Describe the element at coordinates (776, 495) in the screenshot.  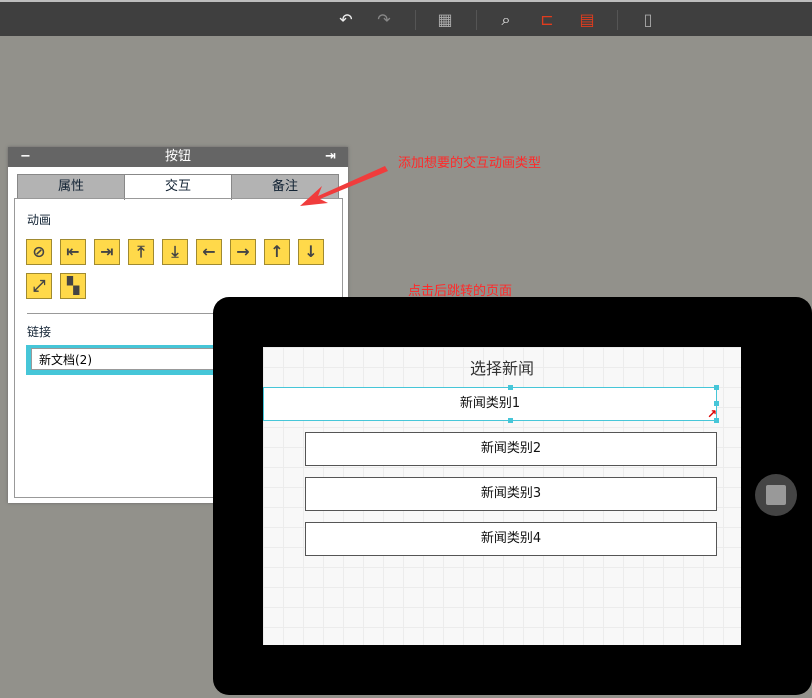
I see `home-button` at that location.